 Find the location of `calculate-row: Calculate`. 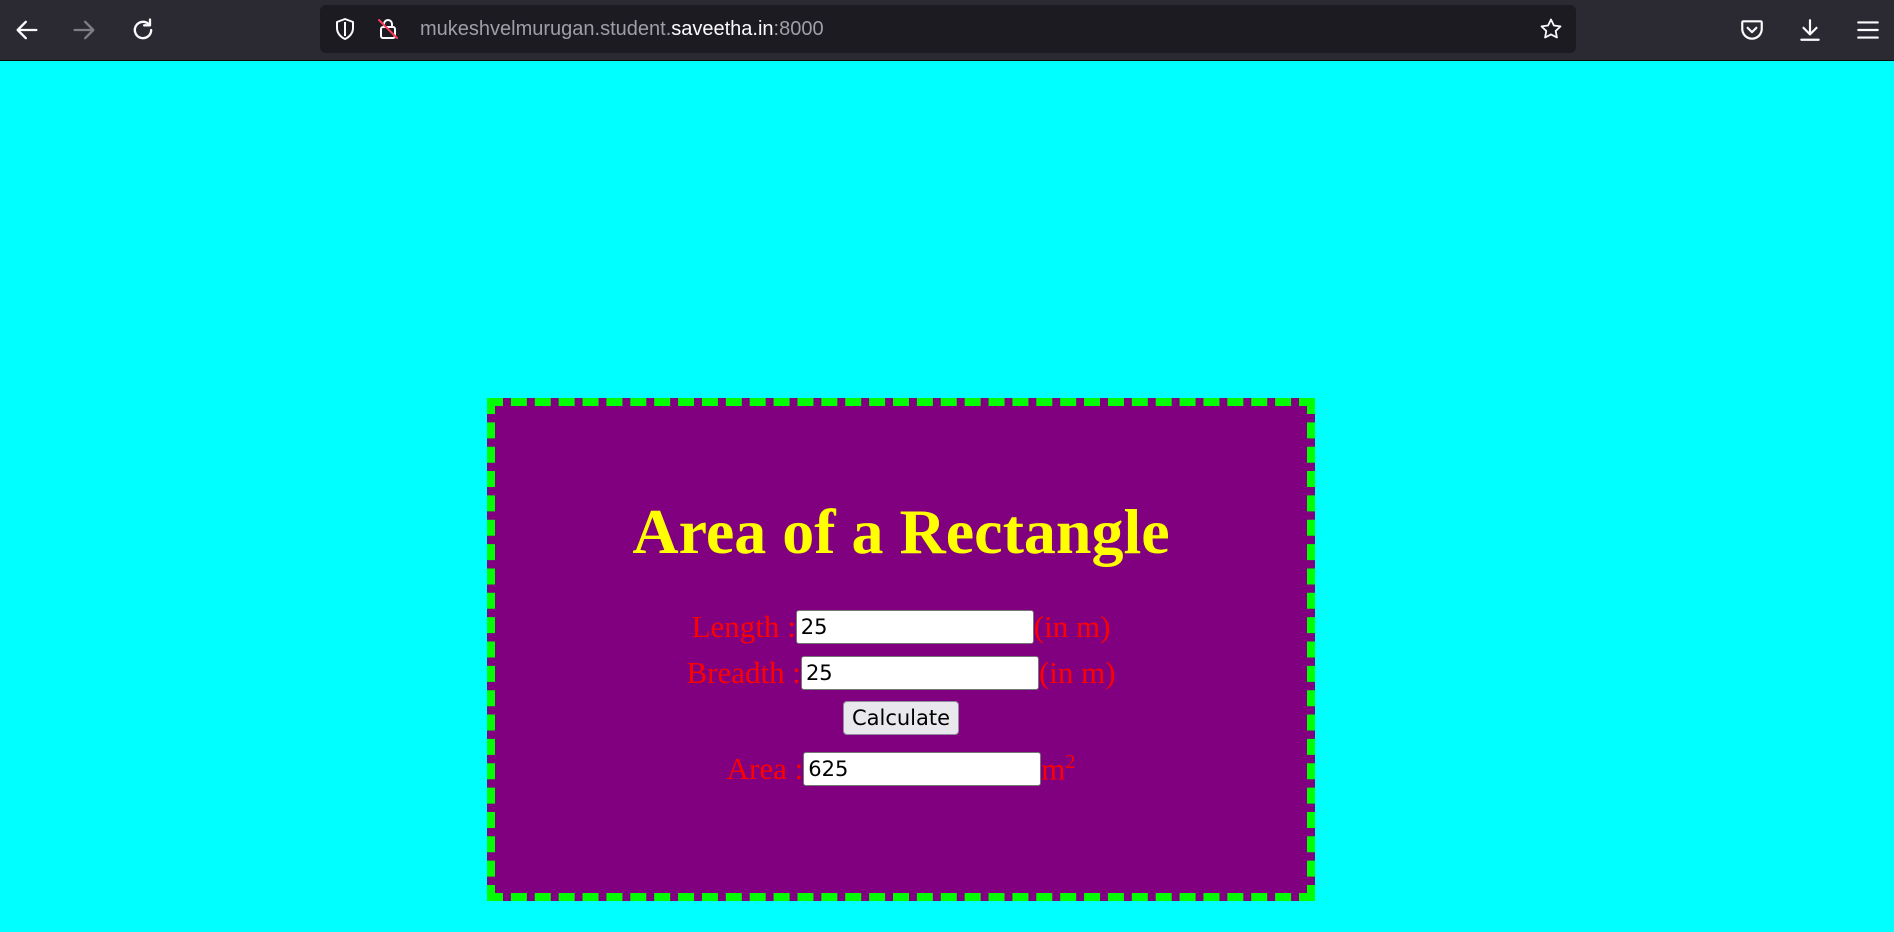

calculate-row: Calculate is located at coordinates (901, 718).